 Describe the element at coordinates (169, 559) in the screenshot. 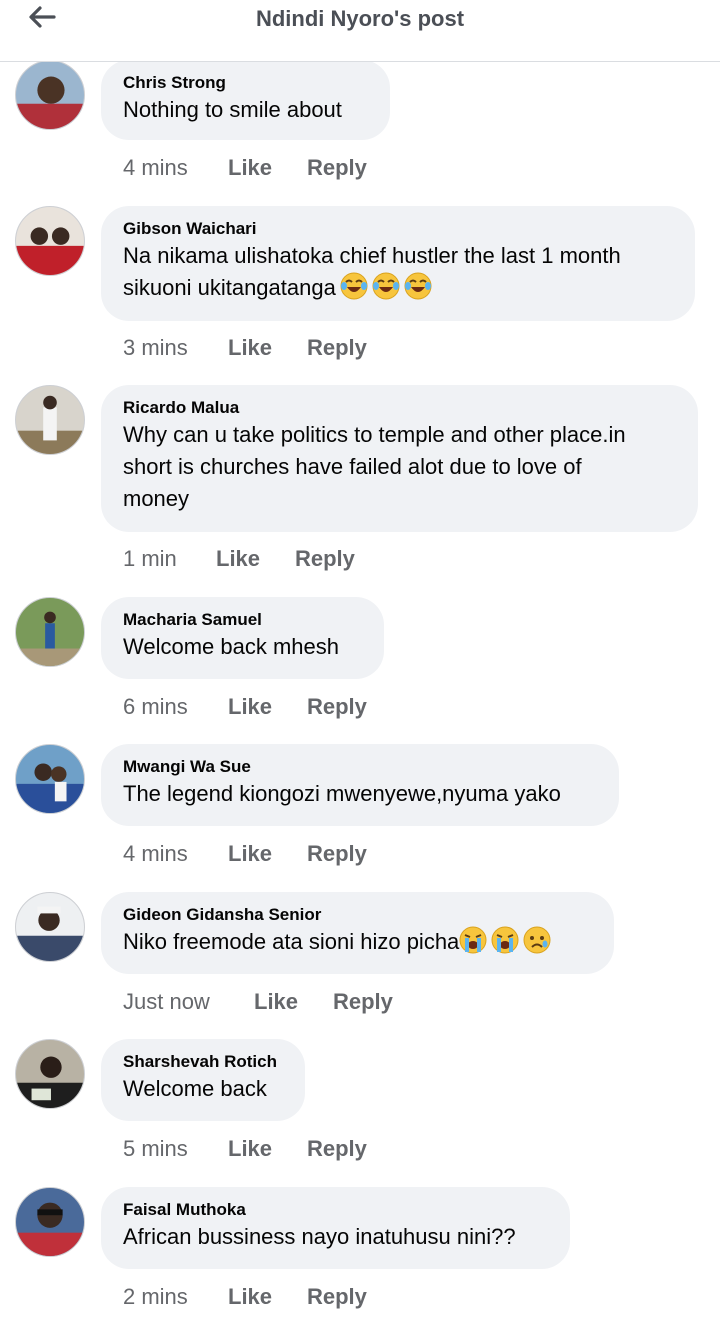

I see `comment-time: 1 min` at that location.